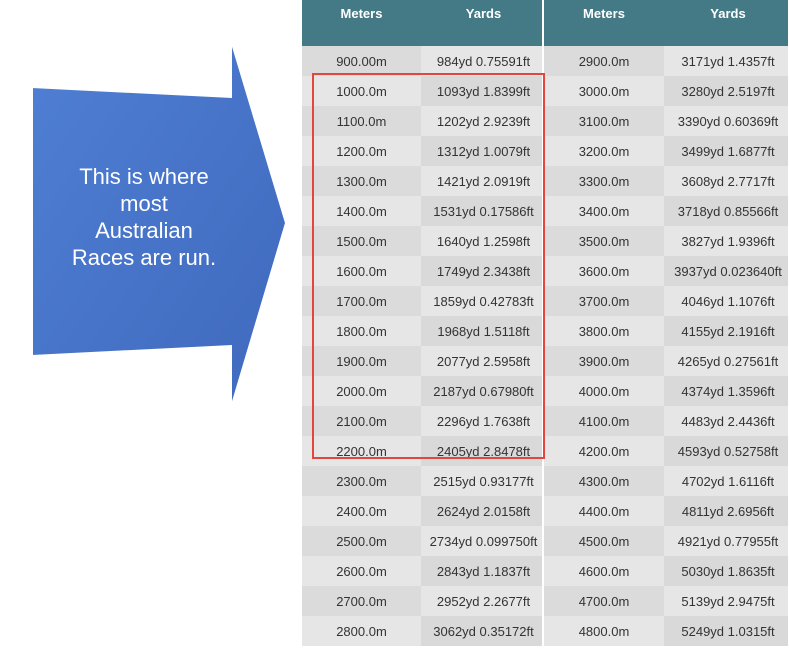 The width and height of the screenshot is (789, 650). Describe the element at coordinates (603, 601) in the screenshot. I see `meters-cell: 4700.0m` at that location.